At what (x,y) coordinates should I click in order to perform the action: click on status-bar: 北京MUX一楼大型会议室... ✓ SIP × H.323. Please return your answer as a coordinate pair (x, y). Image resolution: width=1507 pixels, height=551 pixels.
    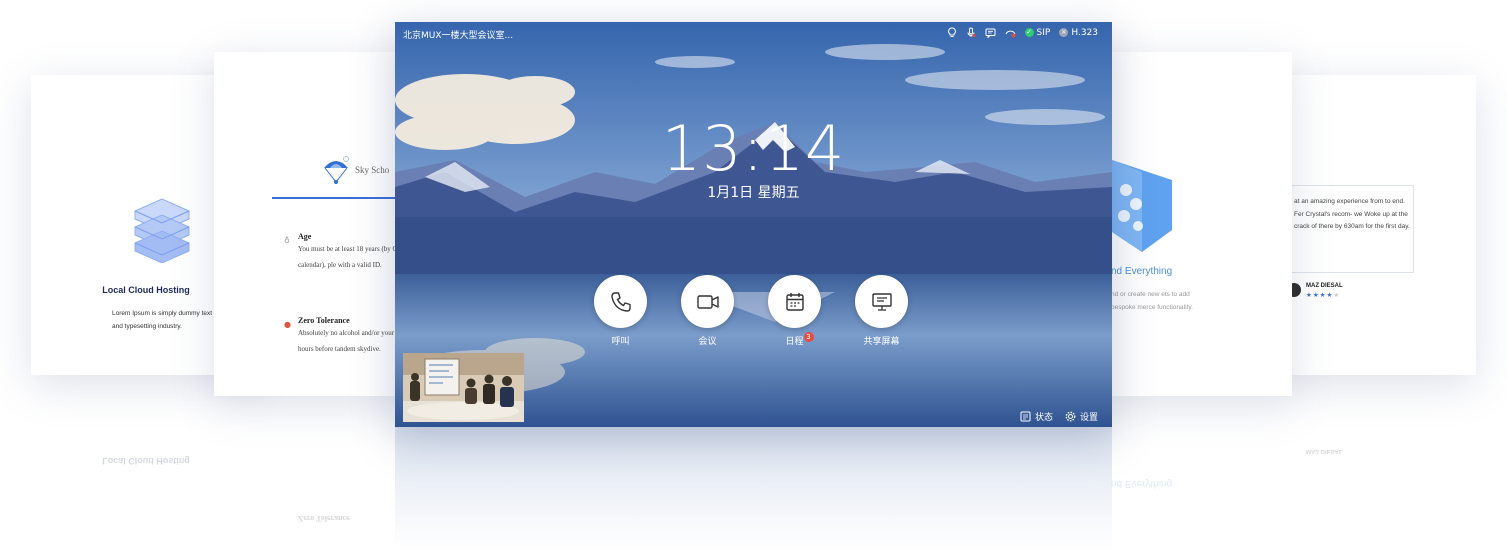
    Looking at the image, I should click on (753, 34).